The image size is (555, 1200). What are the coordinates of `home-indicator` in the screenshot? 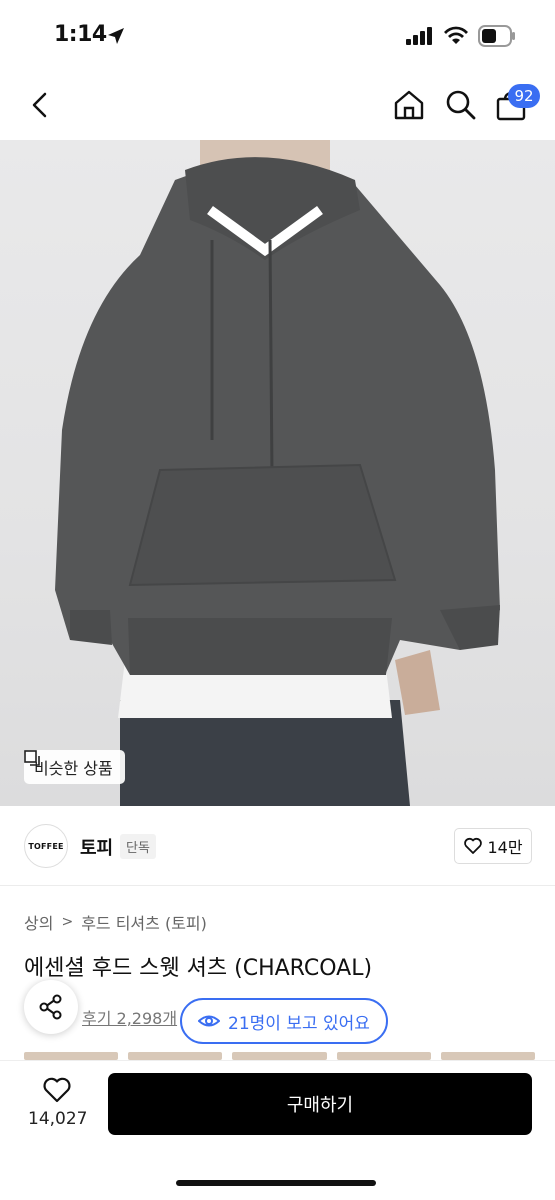 It's located at (276, 1183).